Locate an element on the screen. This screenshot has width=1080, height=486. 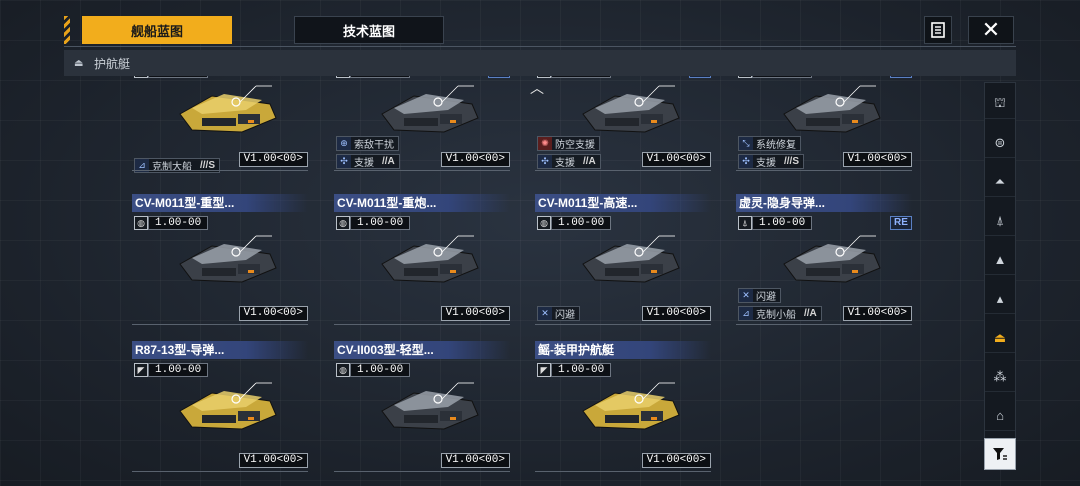
trait-tag: ✣ 支援 //A is located at coordinates (368, 161).